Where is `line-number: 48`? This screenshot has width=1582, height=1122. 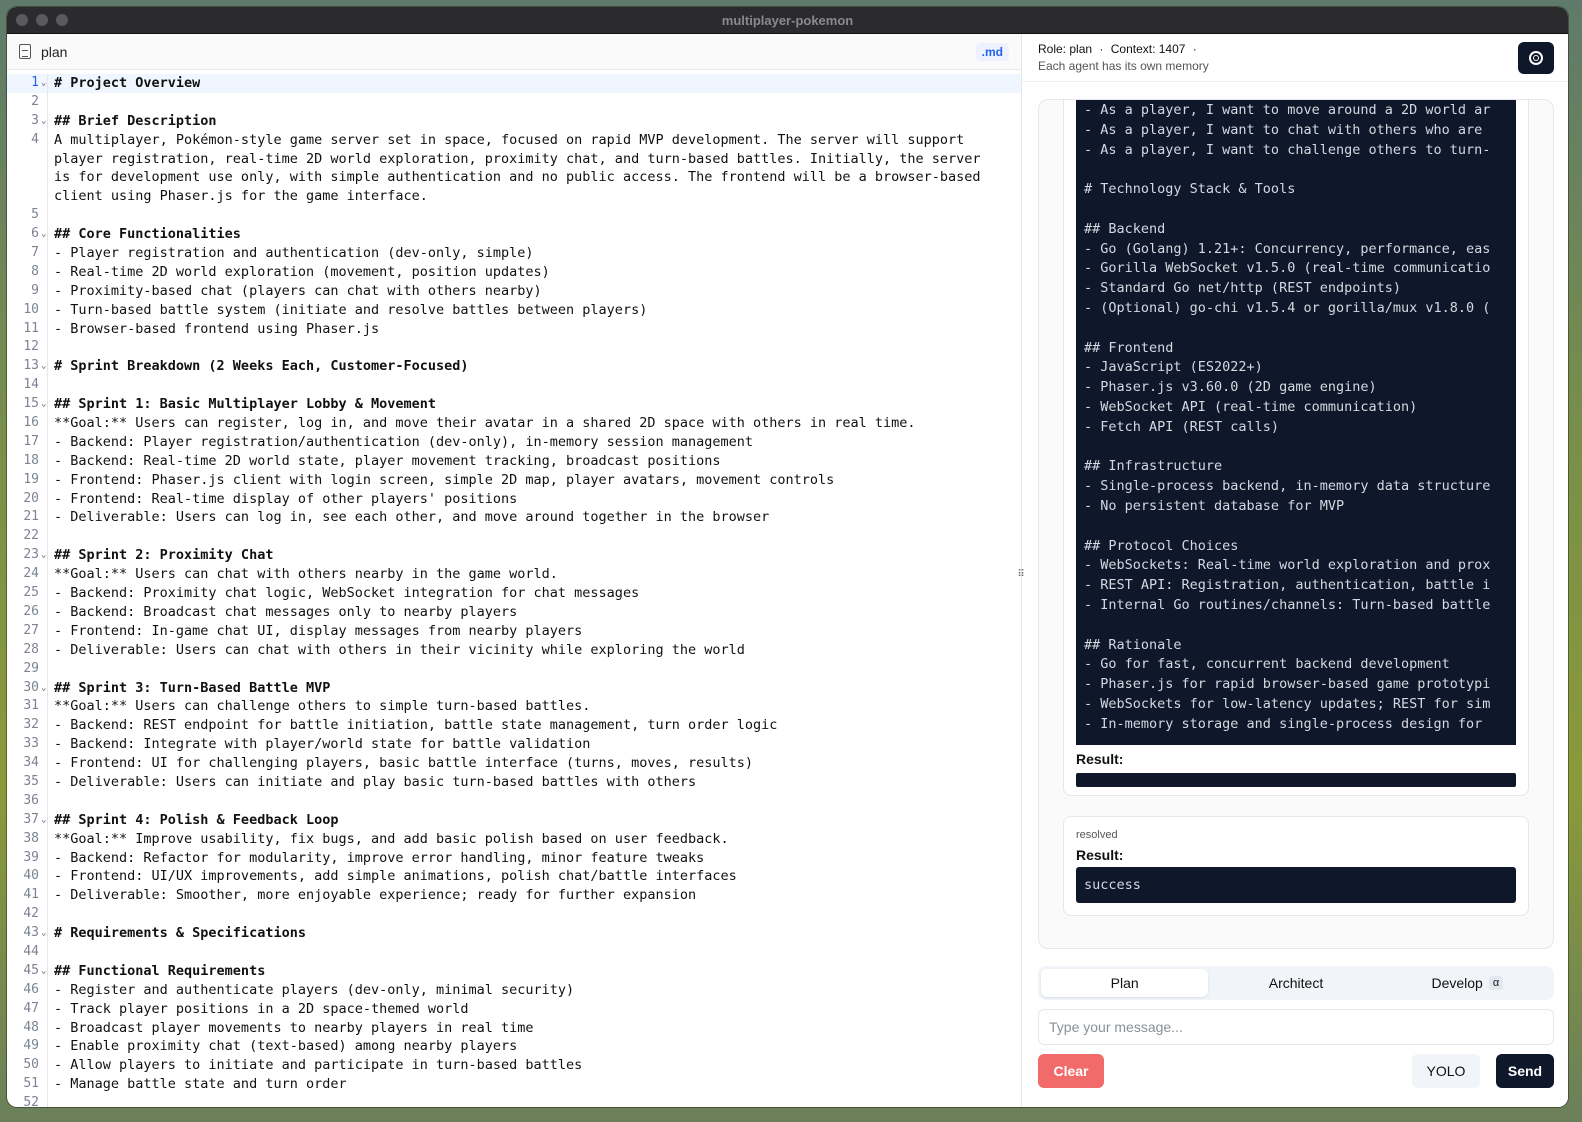 line-number: 48 is located at coordinates (31, 1027).